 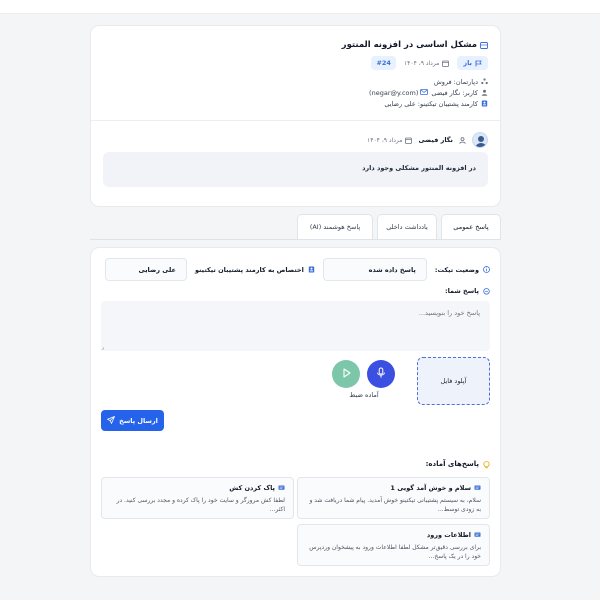 What do you see at coordinates (453, 381) in the screenshot?
I see `upload-file-dropzone: آپلود فایل` at bounding box center [453, 381].